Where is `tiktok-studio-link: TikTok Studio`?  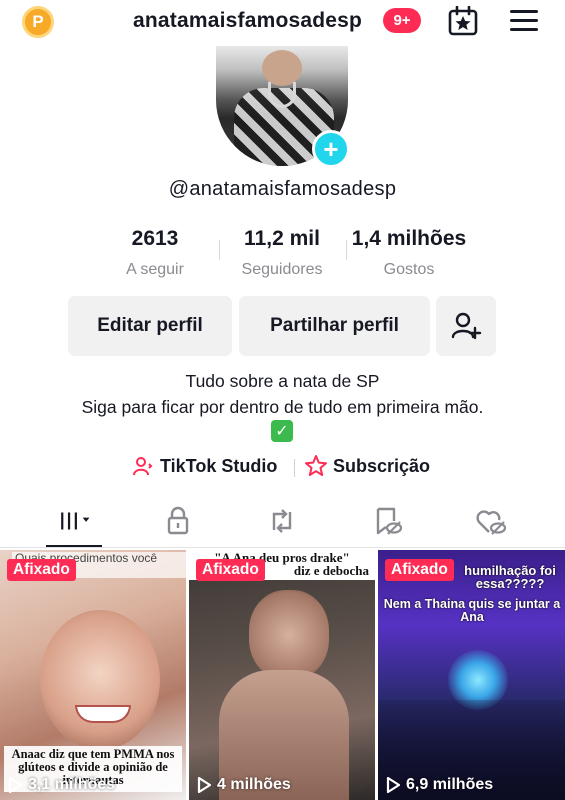 tiktok-studio-link: TikTok Studio is located at coordinates (204, 466).